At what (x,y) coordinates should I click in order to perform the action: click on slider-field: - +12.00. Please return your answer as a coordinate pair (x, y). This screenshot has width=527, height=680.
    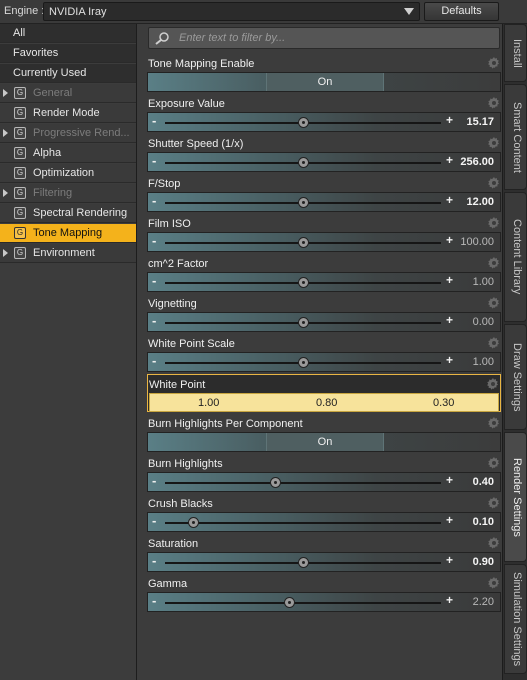
    Looking at the image, I should click on (324, 202).